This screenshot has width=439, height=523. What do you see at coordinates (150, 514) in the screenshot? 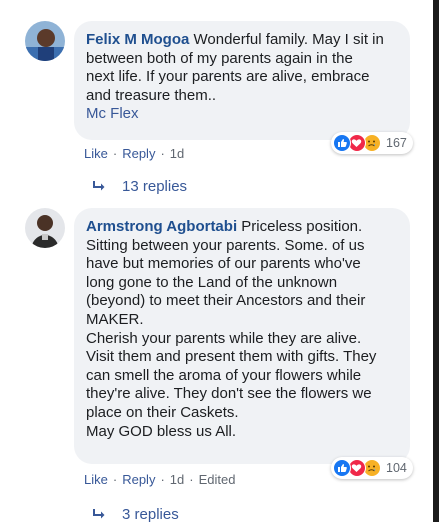
I see `replies-count-label: 3 replies` at bounding box center [150, 514].